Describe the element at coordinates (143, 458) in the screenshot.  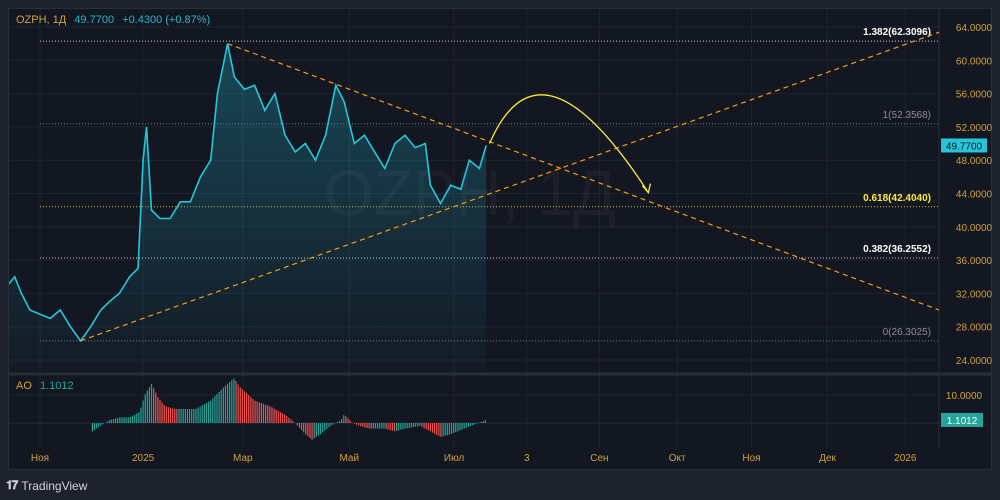
I see `time-axis-tick: 2025` at that location.